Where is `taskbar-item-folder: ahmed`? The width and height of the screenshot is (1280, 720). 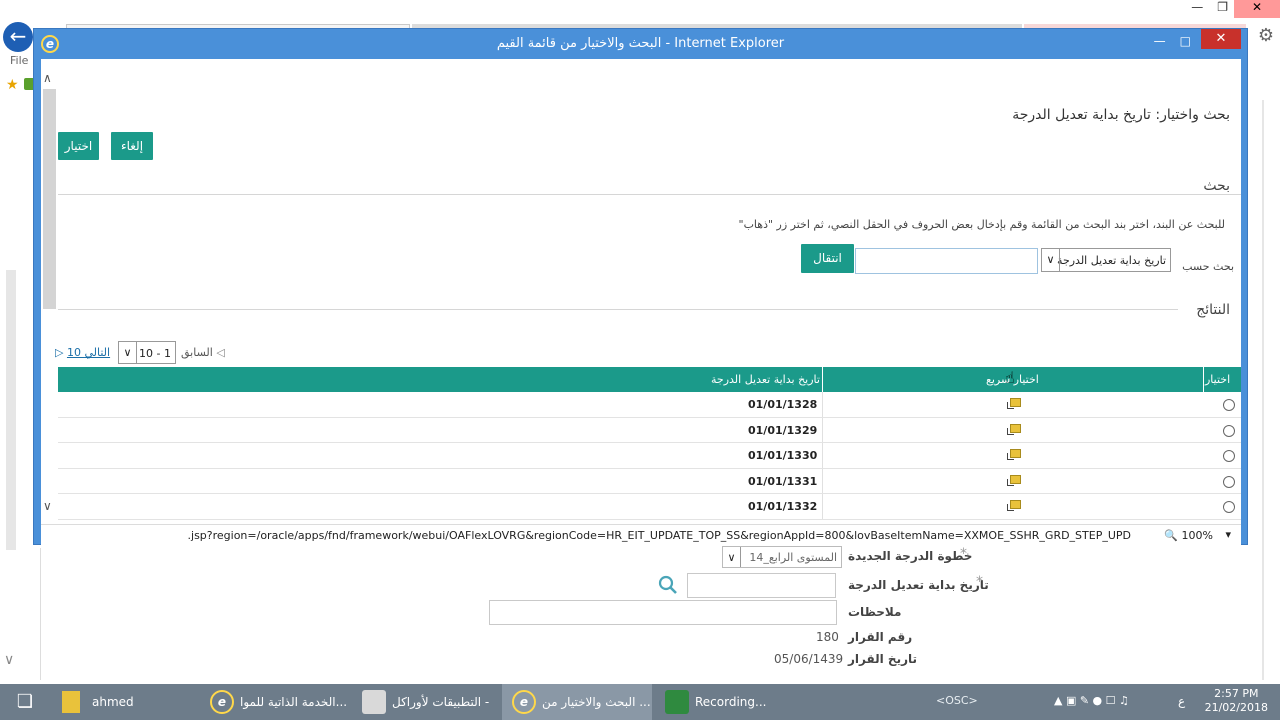 taskbar-item-folder: ahmed is located at coordinates (124, 702).